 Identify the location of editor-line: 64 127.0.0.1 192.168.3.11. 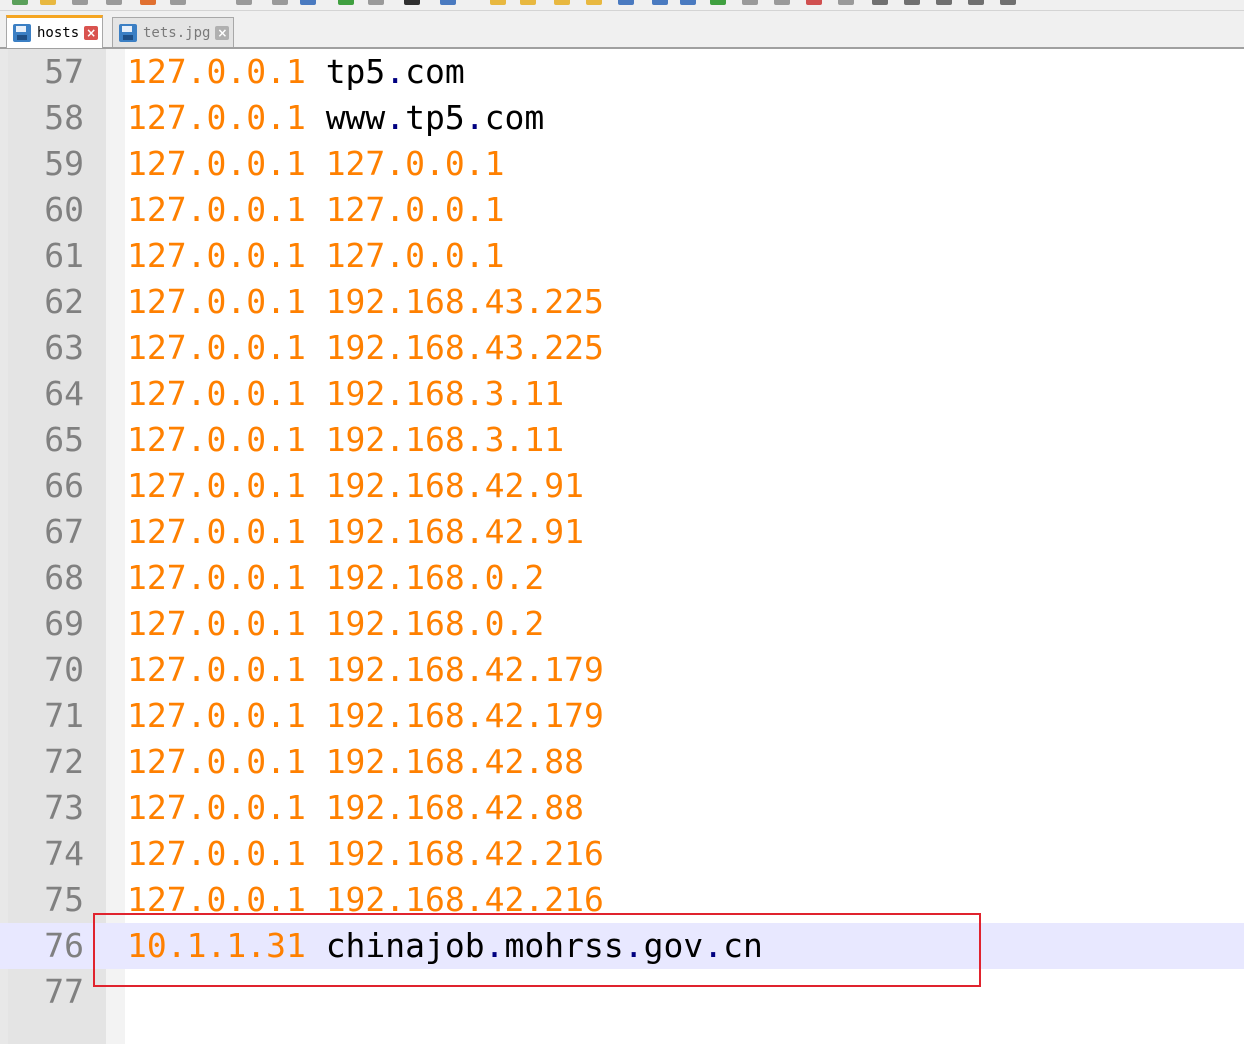
(622, 394).